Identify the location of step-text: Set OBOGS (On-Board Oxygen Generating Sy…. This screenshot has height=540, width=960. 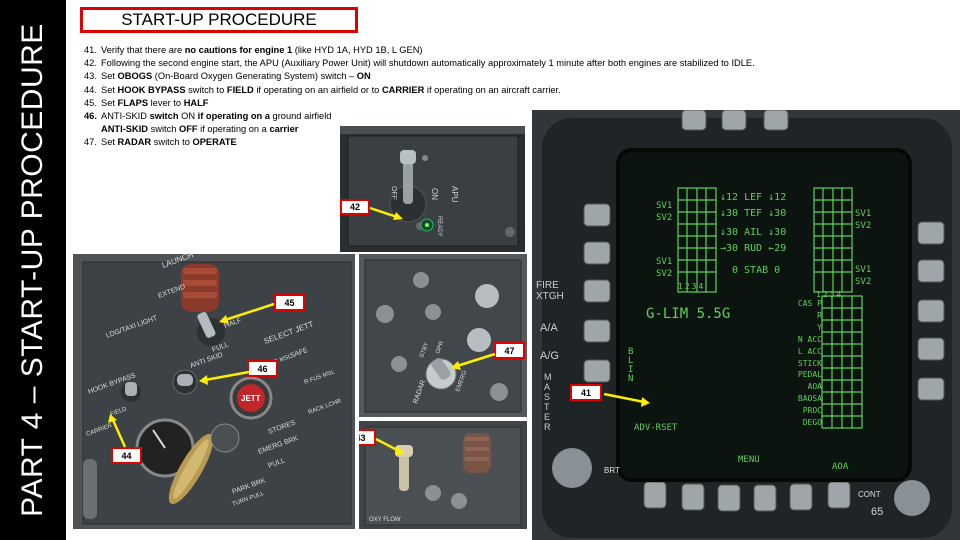
(236, 76).